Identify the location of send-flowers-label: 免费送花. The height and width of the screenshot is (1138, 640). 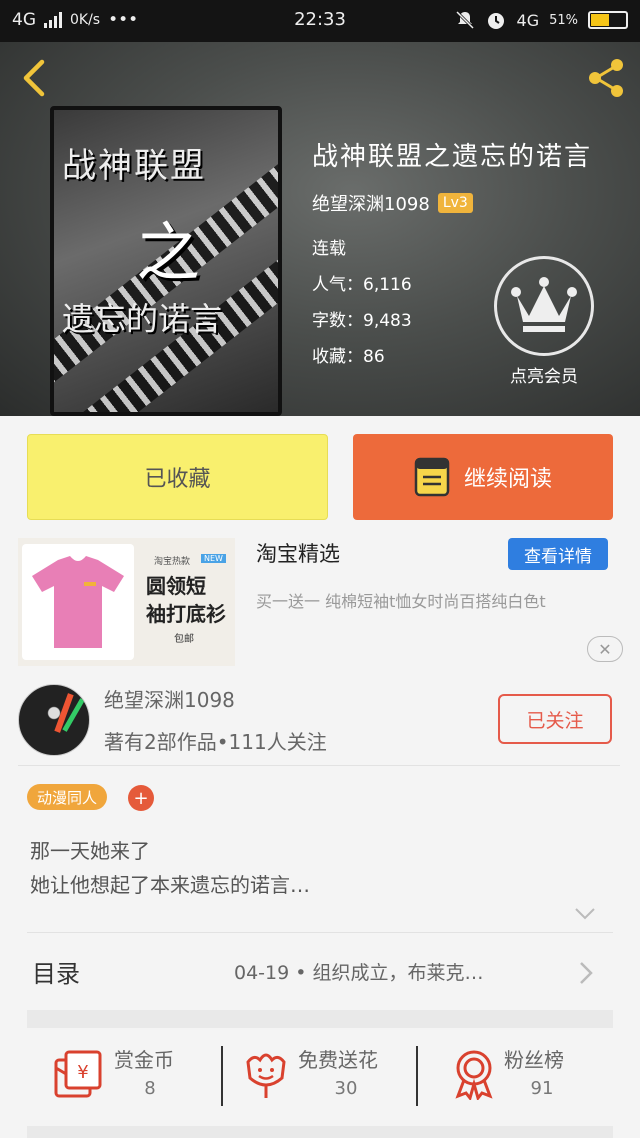
(338, 1060).